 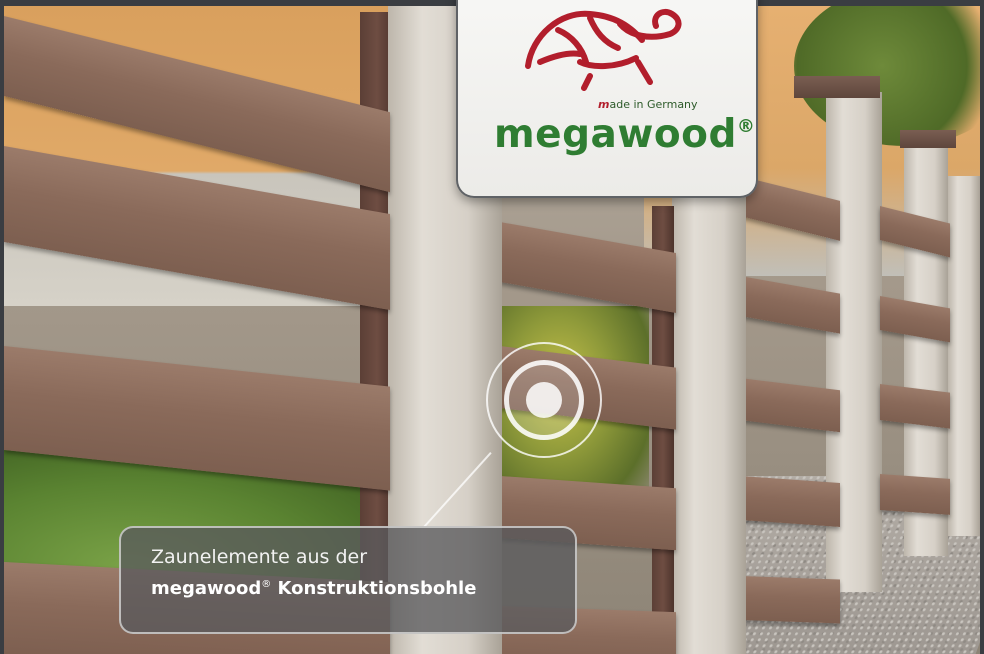 What do you see at coordinates (625, 134) in the screenshot?
I see `brand-wordmark: megawood®` at bounding box center [625, 134].